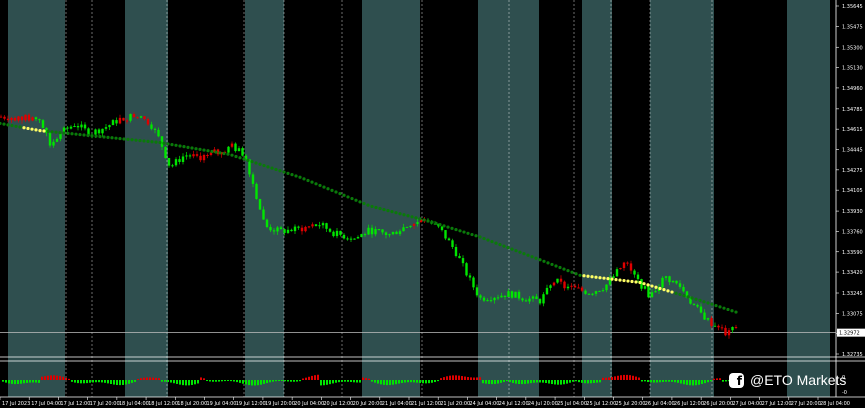 The image size is (865, 408). I want to click on session-band, so click(808, 198).